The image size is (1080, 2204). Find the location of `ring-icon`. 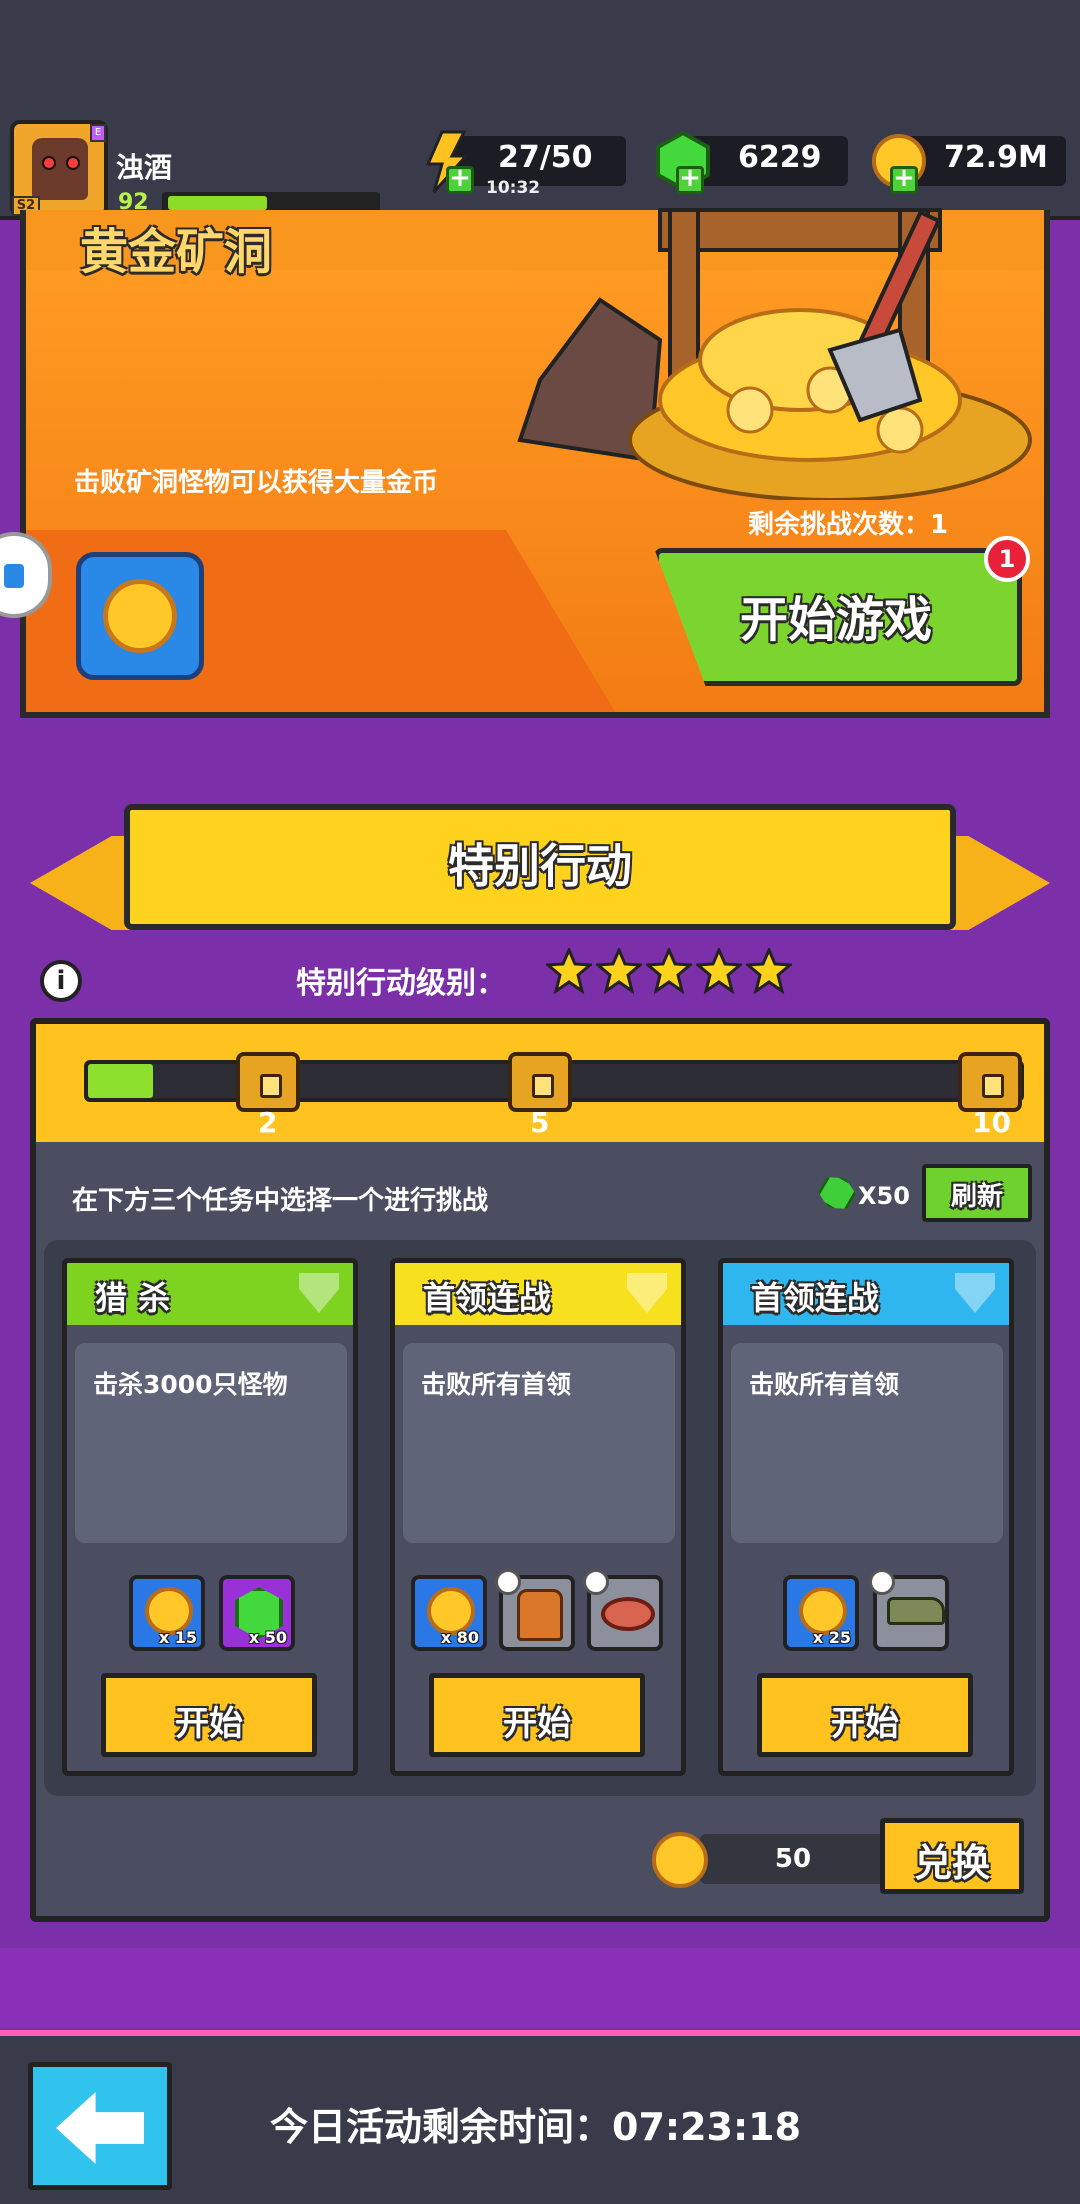

ring-icon is located at coordinates (623, 1610).